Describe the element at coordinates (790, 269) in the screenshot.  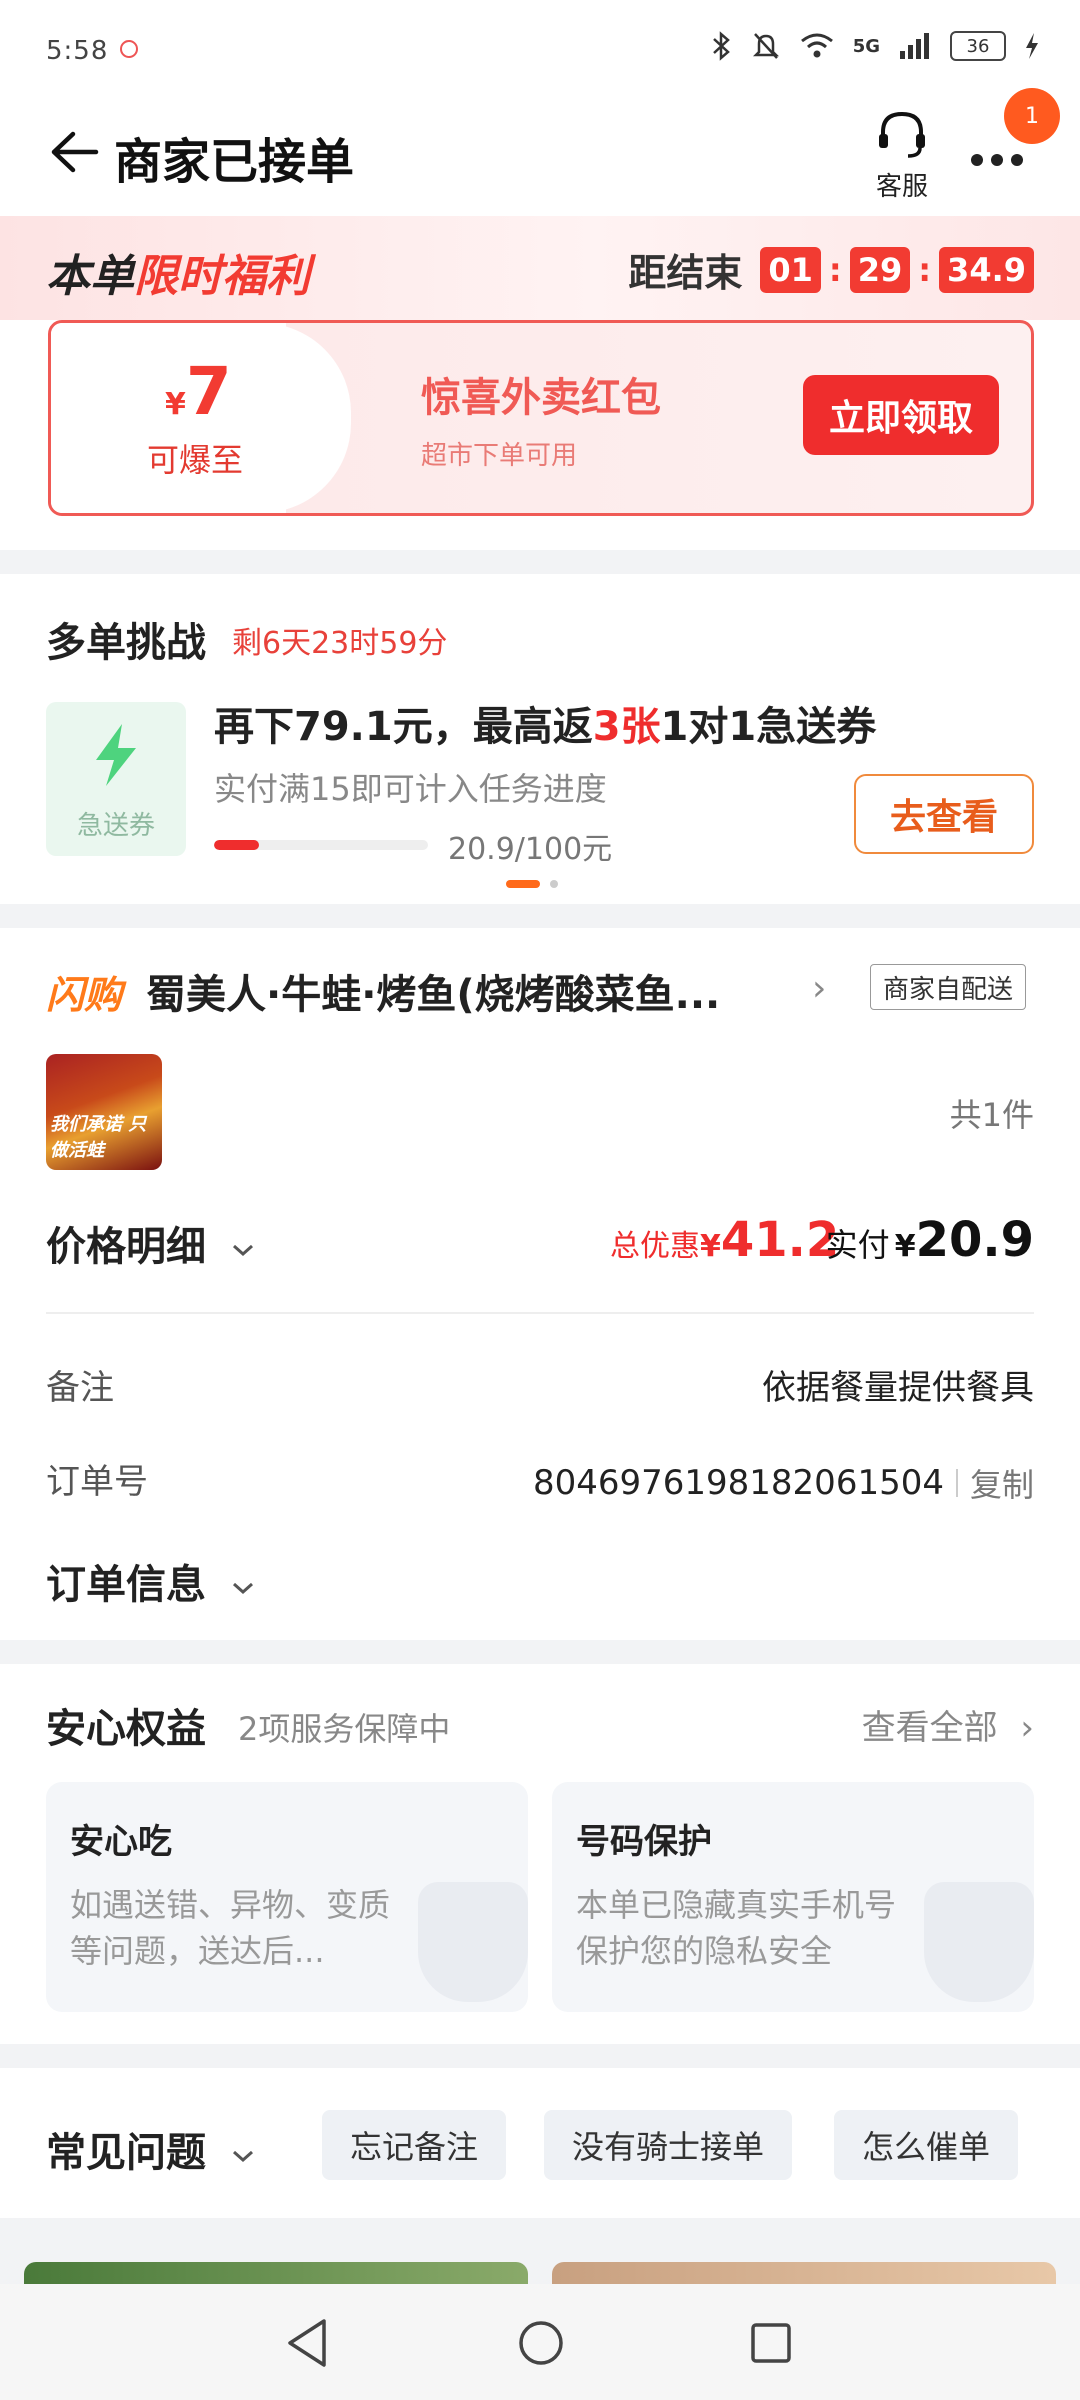
I see `countdown-hours: 01` at that location.